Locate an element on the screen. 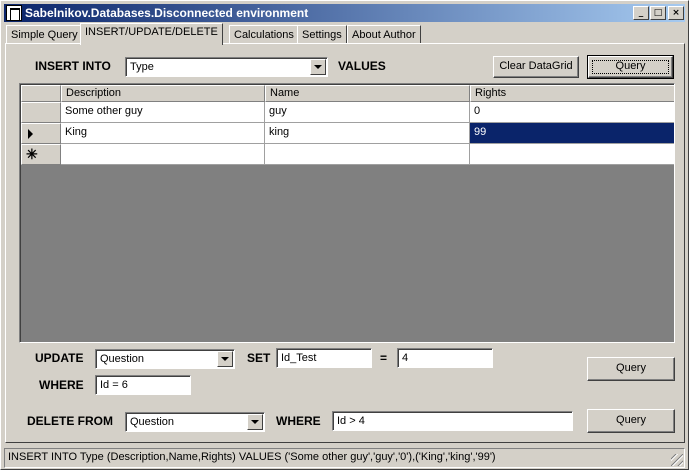  new-cell-name is located at coordinates (367, 154).